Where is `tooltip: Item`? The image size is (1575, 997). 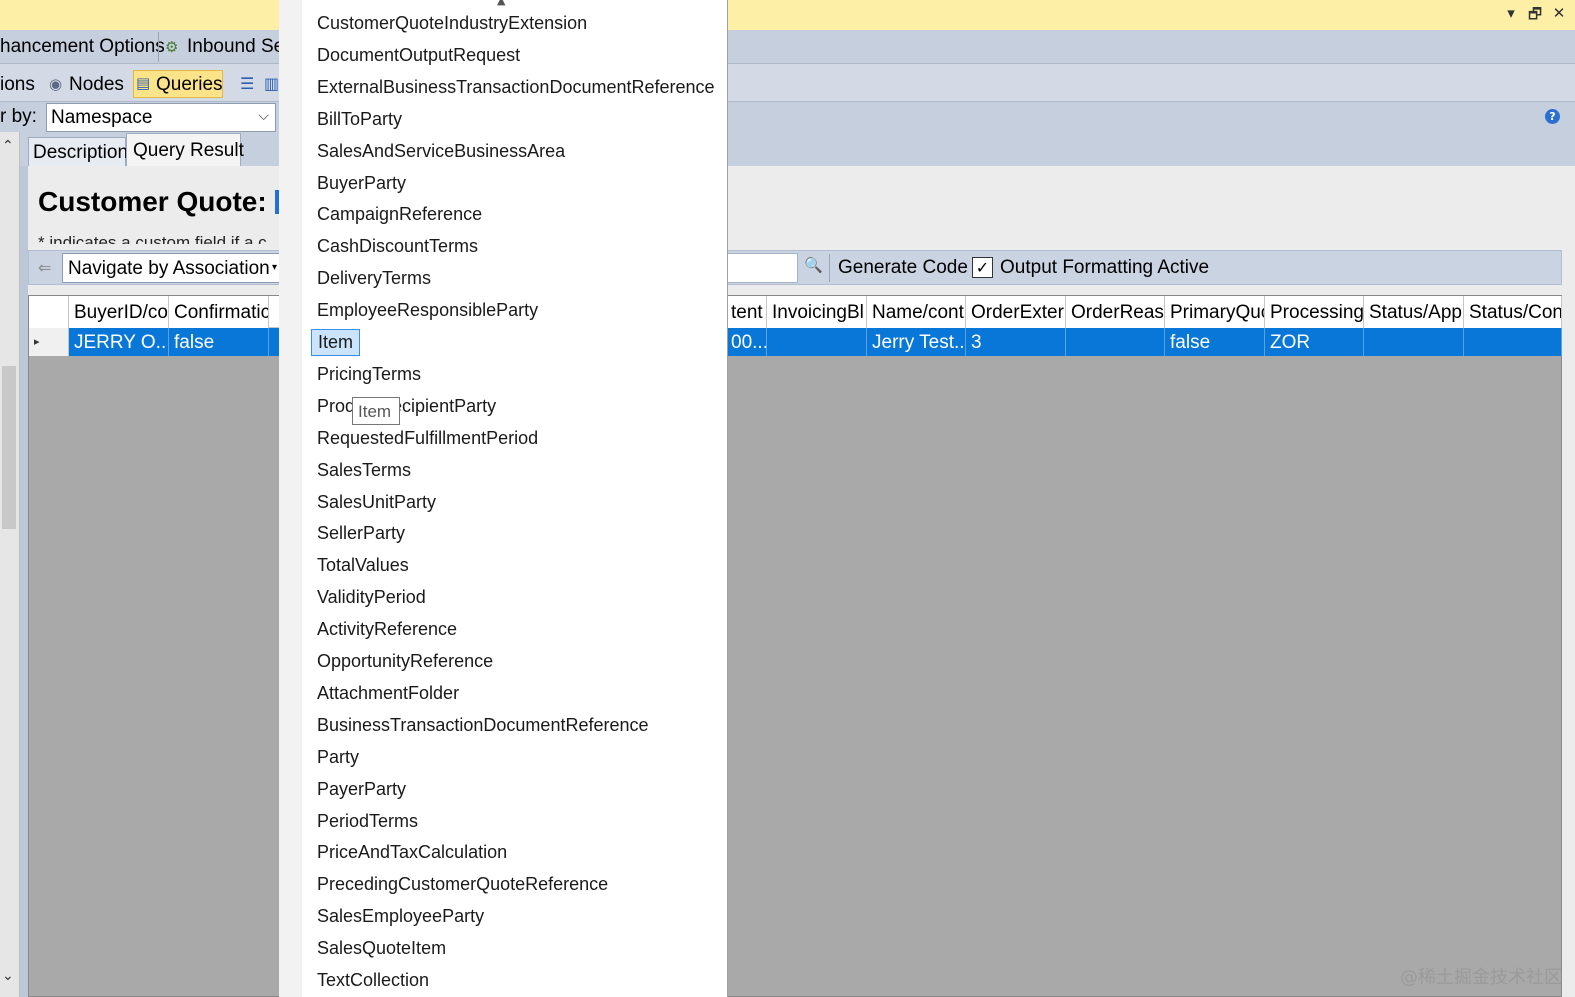 tooltip: Item is located at coordinates (376, 411).